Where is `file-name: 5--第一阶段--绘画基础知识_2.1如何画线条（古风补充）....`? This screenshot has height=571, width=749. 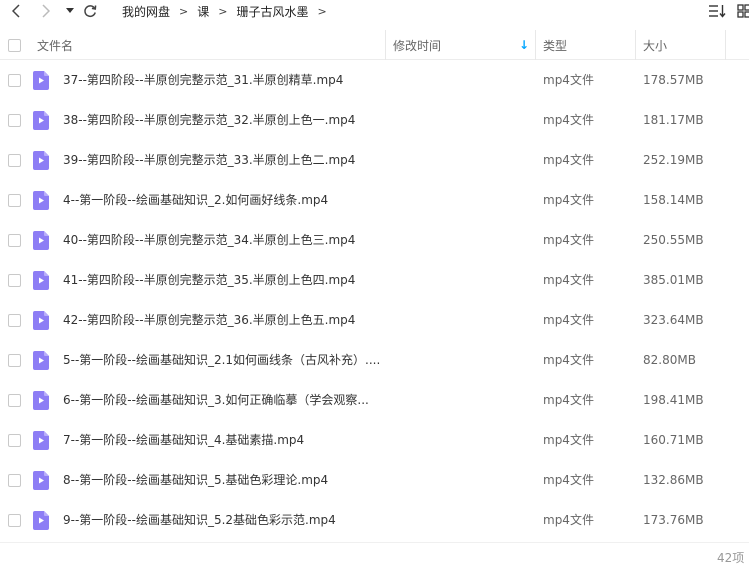
file-name: 5--第一阶段--绘画基础知识_2.1如何画线条（古风补充）.... is located at coordinates (221, 360).